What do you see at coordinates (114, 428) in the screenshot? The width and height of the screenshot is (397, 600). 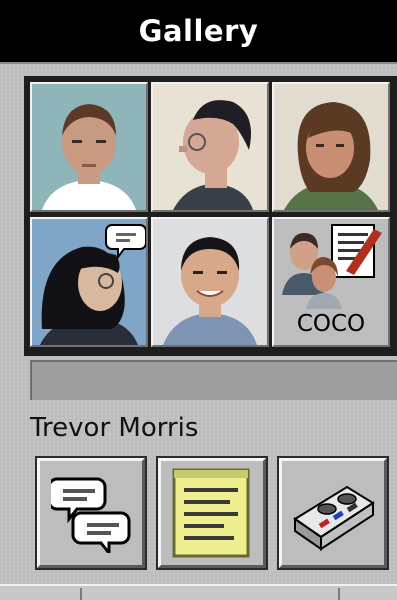 I see `selected-person-name: Trevor Morris` at bounding box center [114, 428].